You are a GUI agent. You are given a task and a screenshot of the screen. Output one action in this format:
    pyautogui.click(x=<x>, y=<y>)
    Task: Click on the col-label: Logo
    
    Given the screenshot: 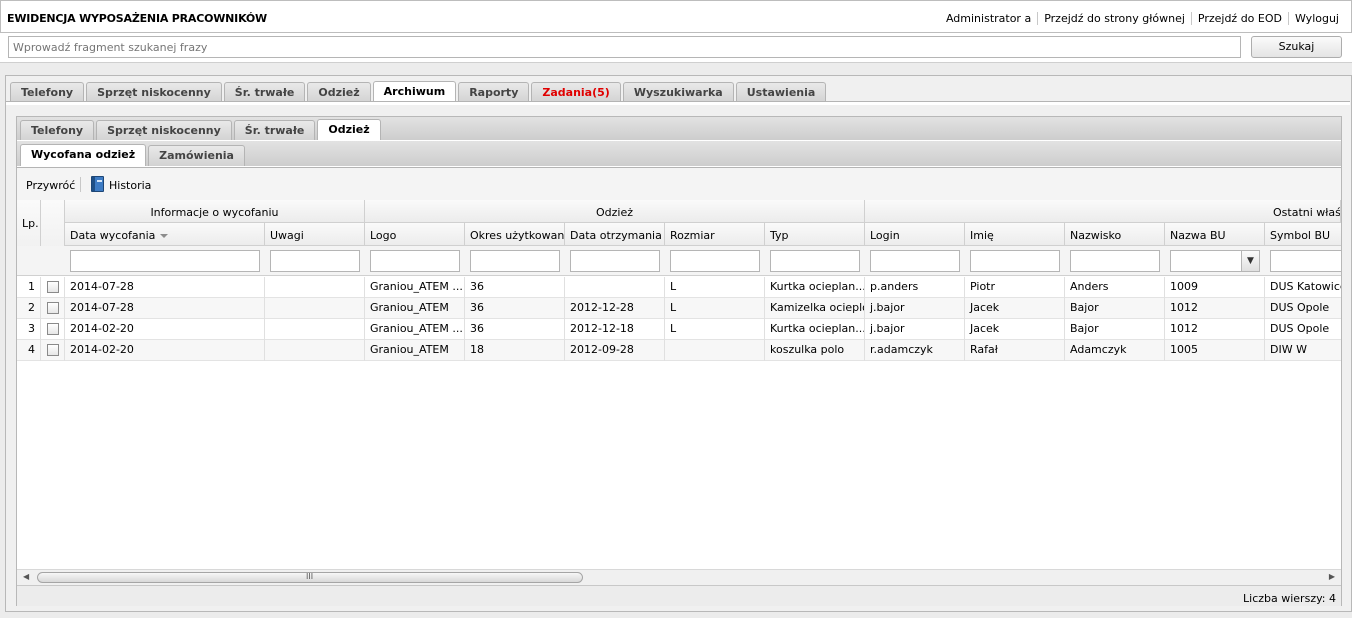 What is the action you would take?
    pyautogui.click(x=383, y=235)
    